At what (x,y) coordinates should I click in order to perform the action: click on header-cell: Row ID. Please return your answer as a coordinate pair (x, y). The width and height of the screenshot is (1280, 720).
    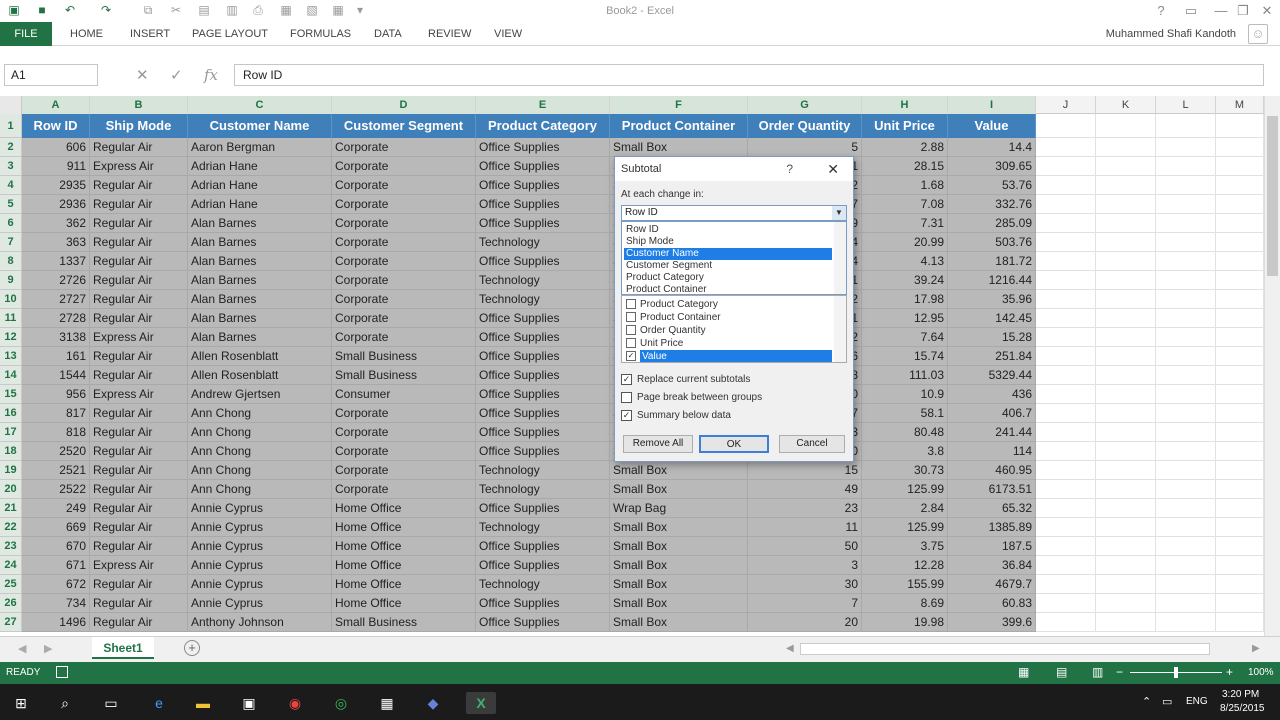
    Looking at the image, I should click on (56, 126).